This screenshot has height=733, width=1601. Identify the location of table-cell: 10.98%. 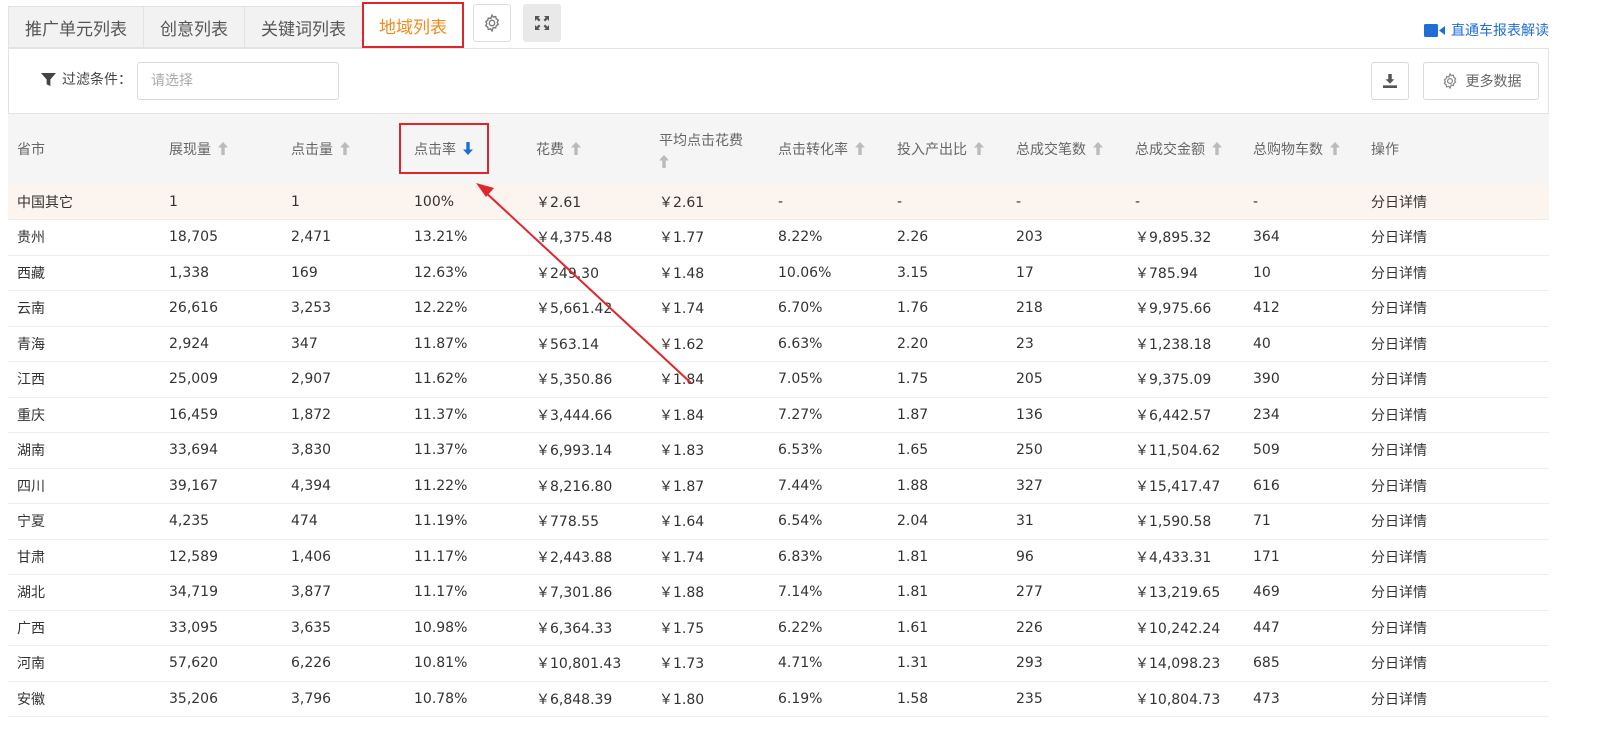
(466, 628).